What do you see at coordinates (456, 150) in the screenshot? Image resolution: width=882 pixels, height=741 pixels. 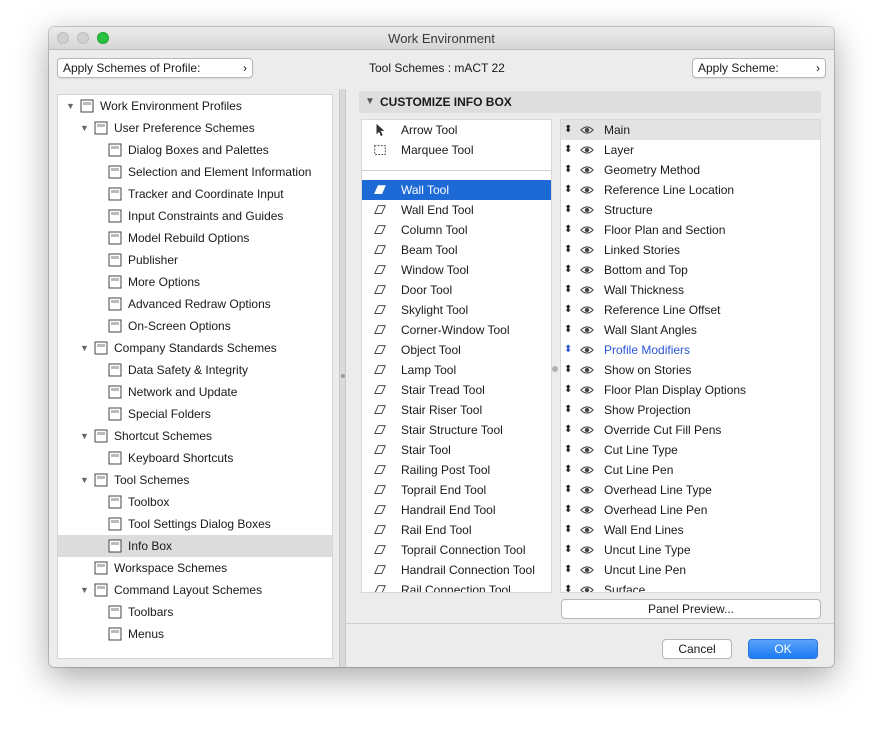 I see `tool-item: Marquee Tool` at bounding box center [456, 150].